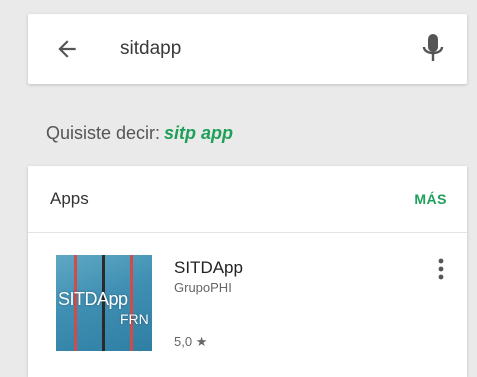  Describe the element at coordinates (208, 267) in the screenshot. I see `app-name: SITDApp` at that location.